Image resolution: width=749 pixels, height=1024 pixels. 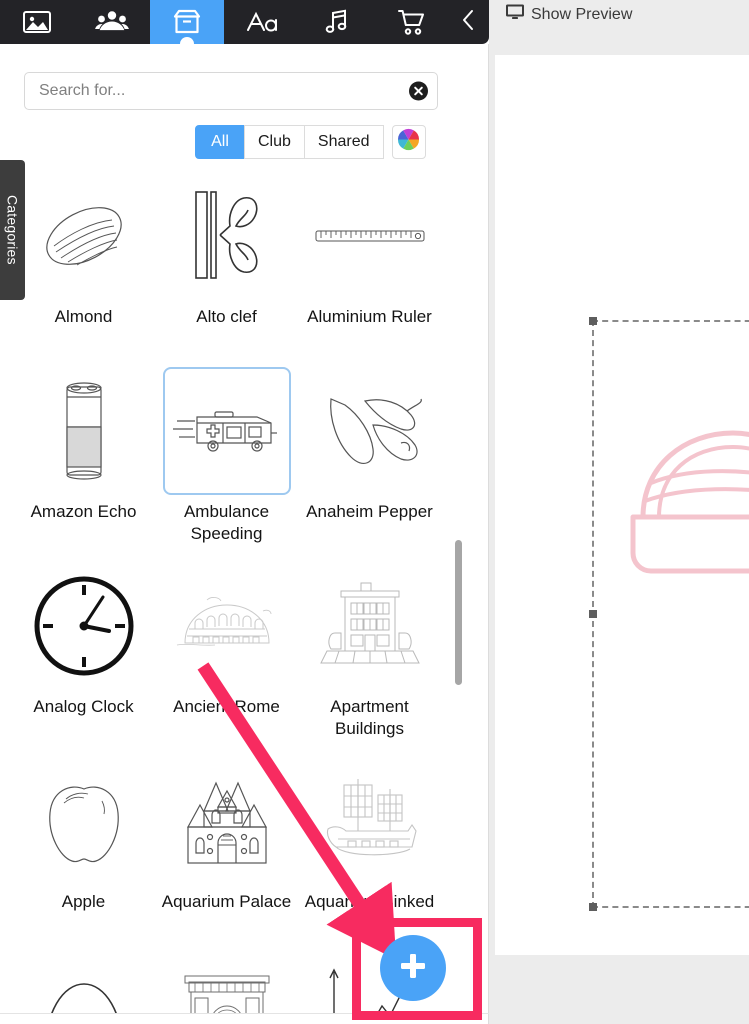 I want to click on sticker-item: Aluminium Ruler, so click(x=369, y=263).